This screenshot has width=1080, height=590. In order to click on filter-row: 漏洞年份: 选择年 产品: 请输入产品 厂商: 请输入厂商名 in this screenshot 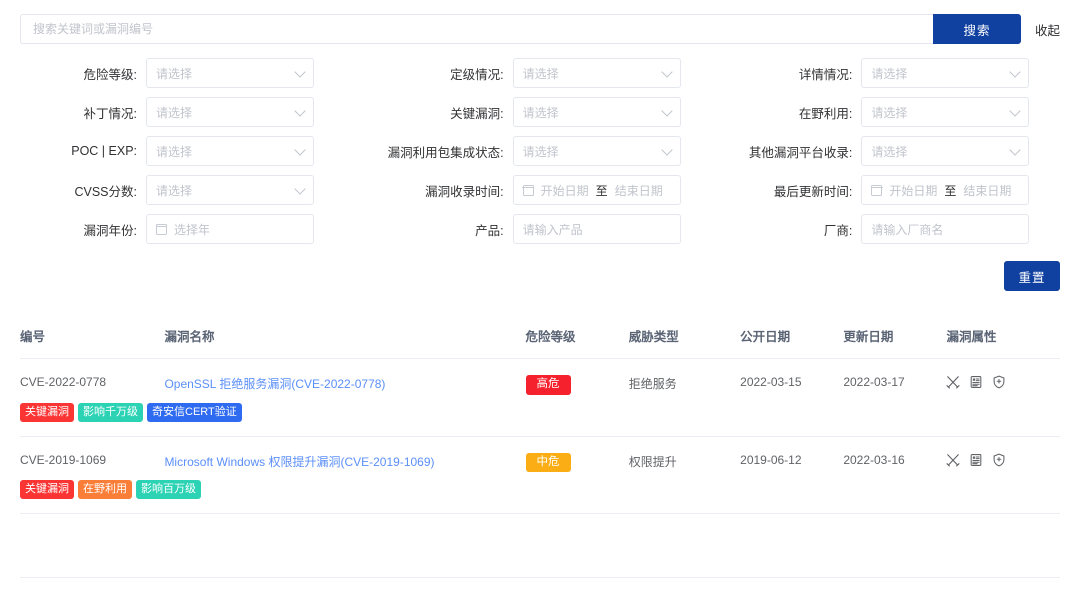, I will do `click(540, 229)`.